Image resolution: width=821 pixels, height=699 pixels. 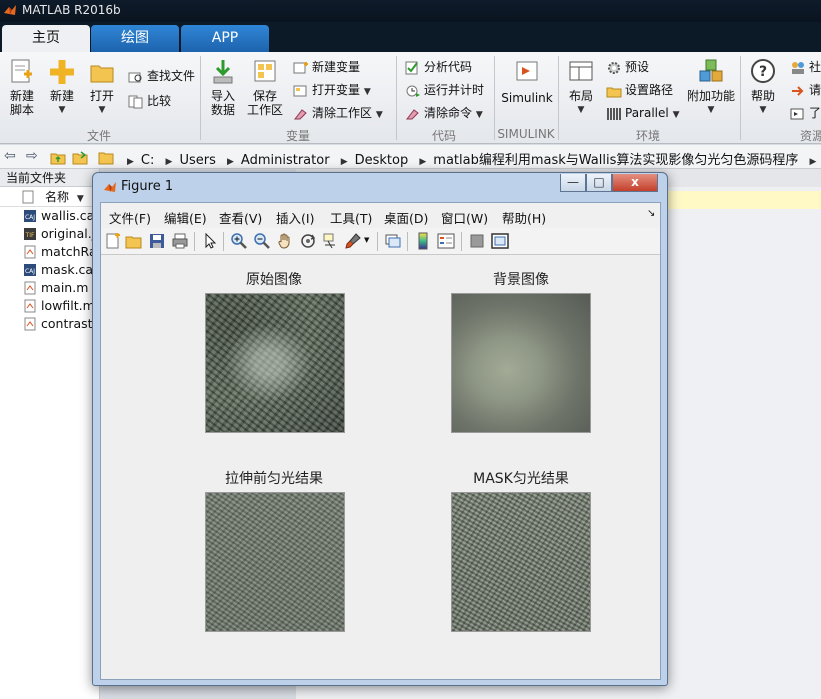 I want to click on original-image, so click(x=275, y=363).